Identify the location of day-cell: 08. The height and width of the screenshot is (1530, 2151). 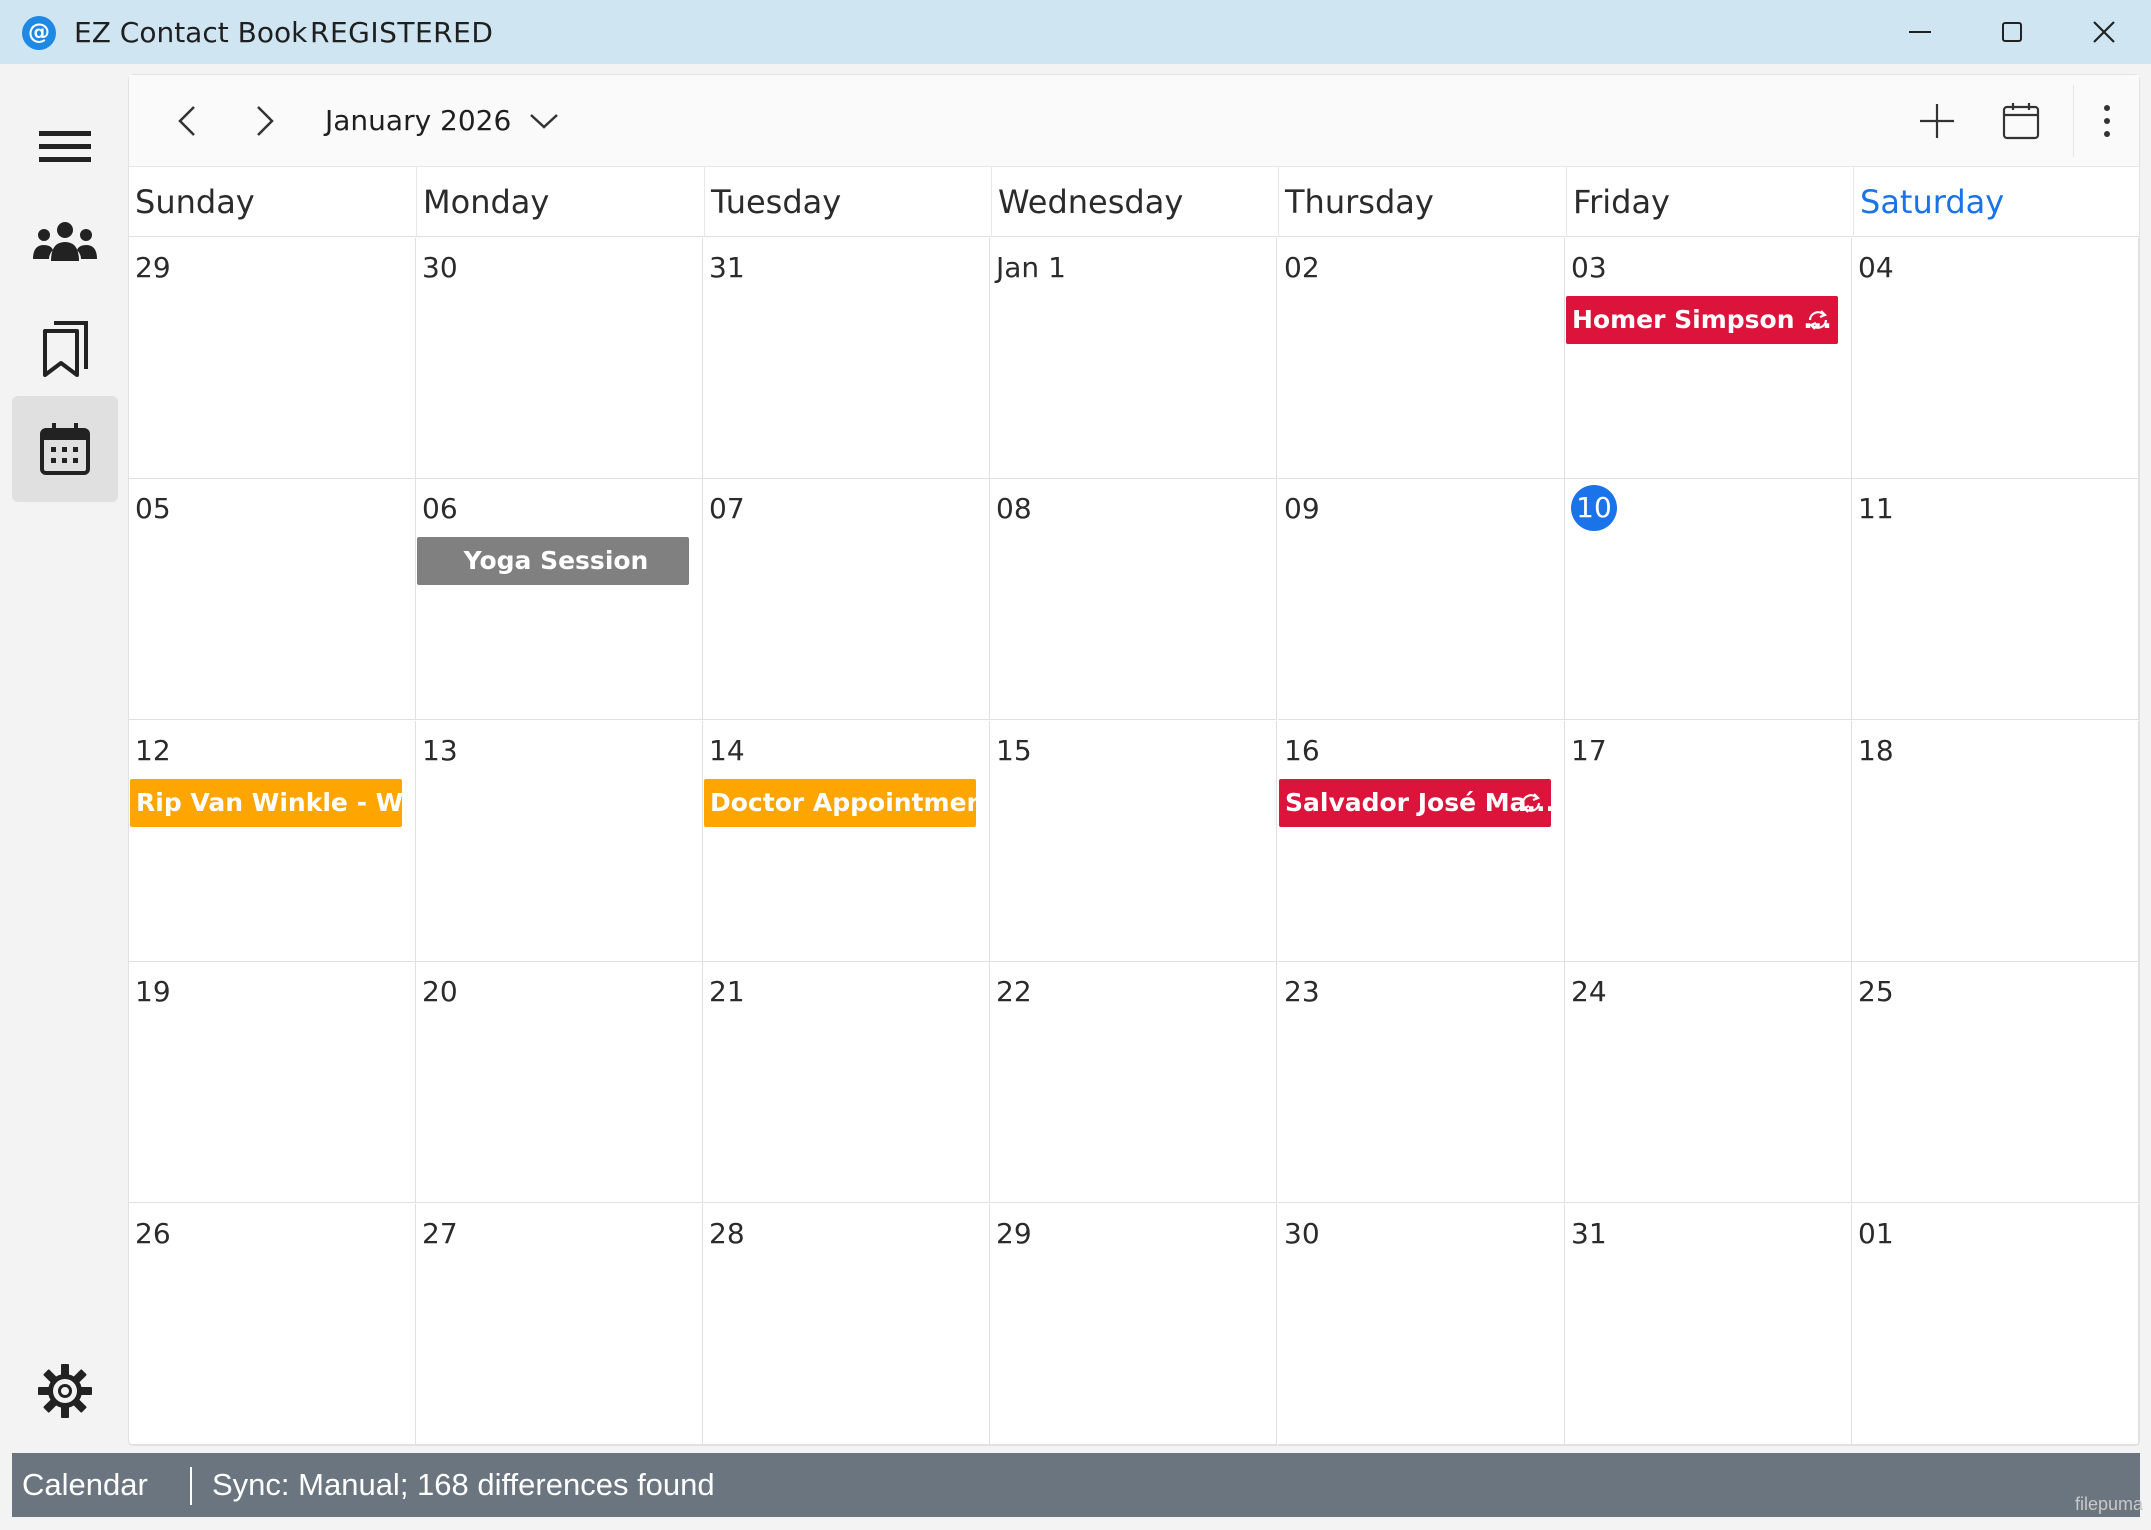
(1133, 599).